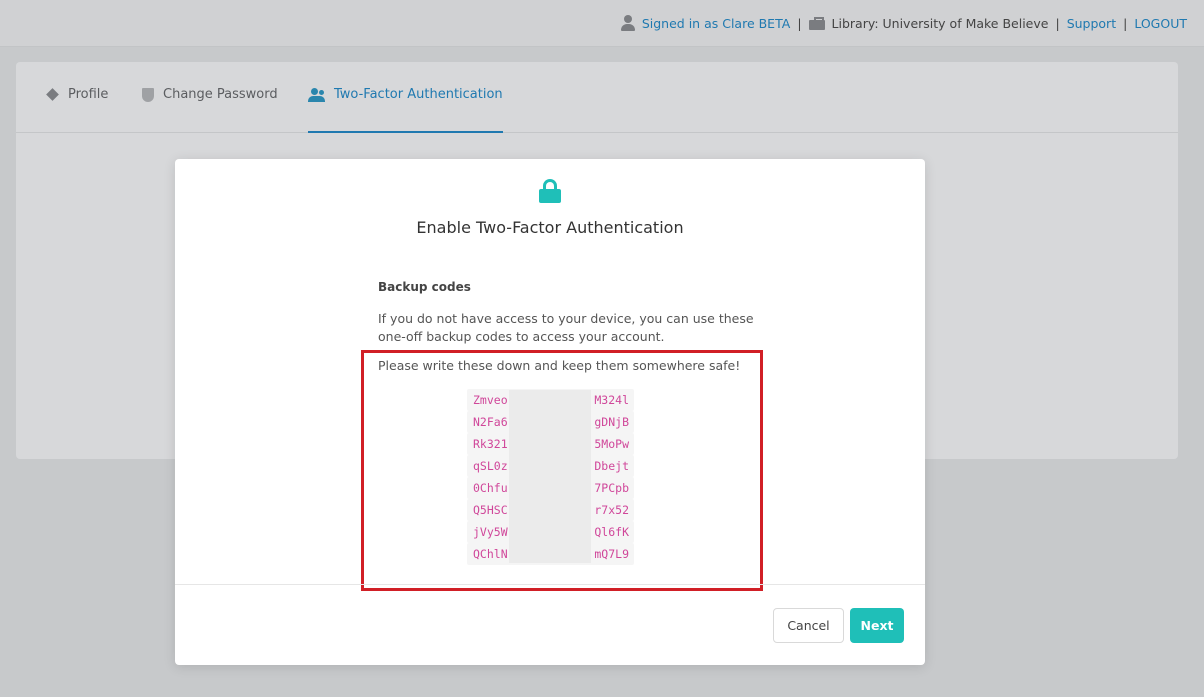 The width and height of the screenshot is (1204, 697). What do you see at coordinates (550, 584) in the screenshot?
I see `footer-divider` at bounding box center [550, 584].